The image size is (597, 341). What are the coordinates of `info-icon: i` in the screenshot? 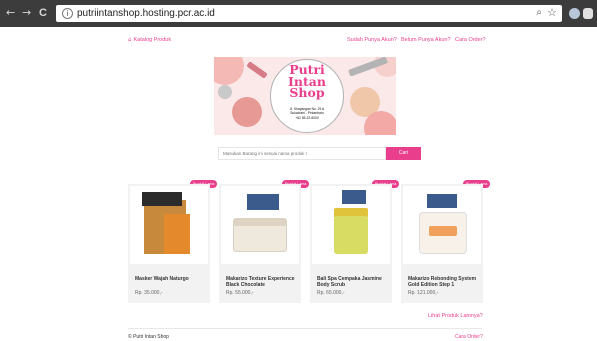 It's located at (67, 13).